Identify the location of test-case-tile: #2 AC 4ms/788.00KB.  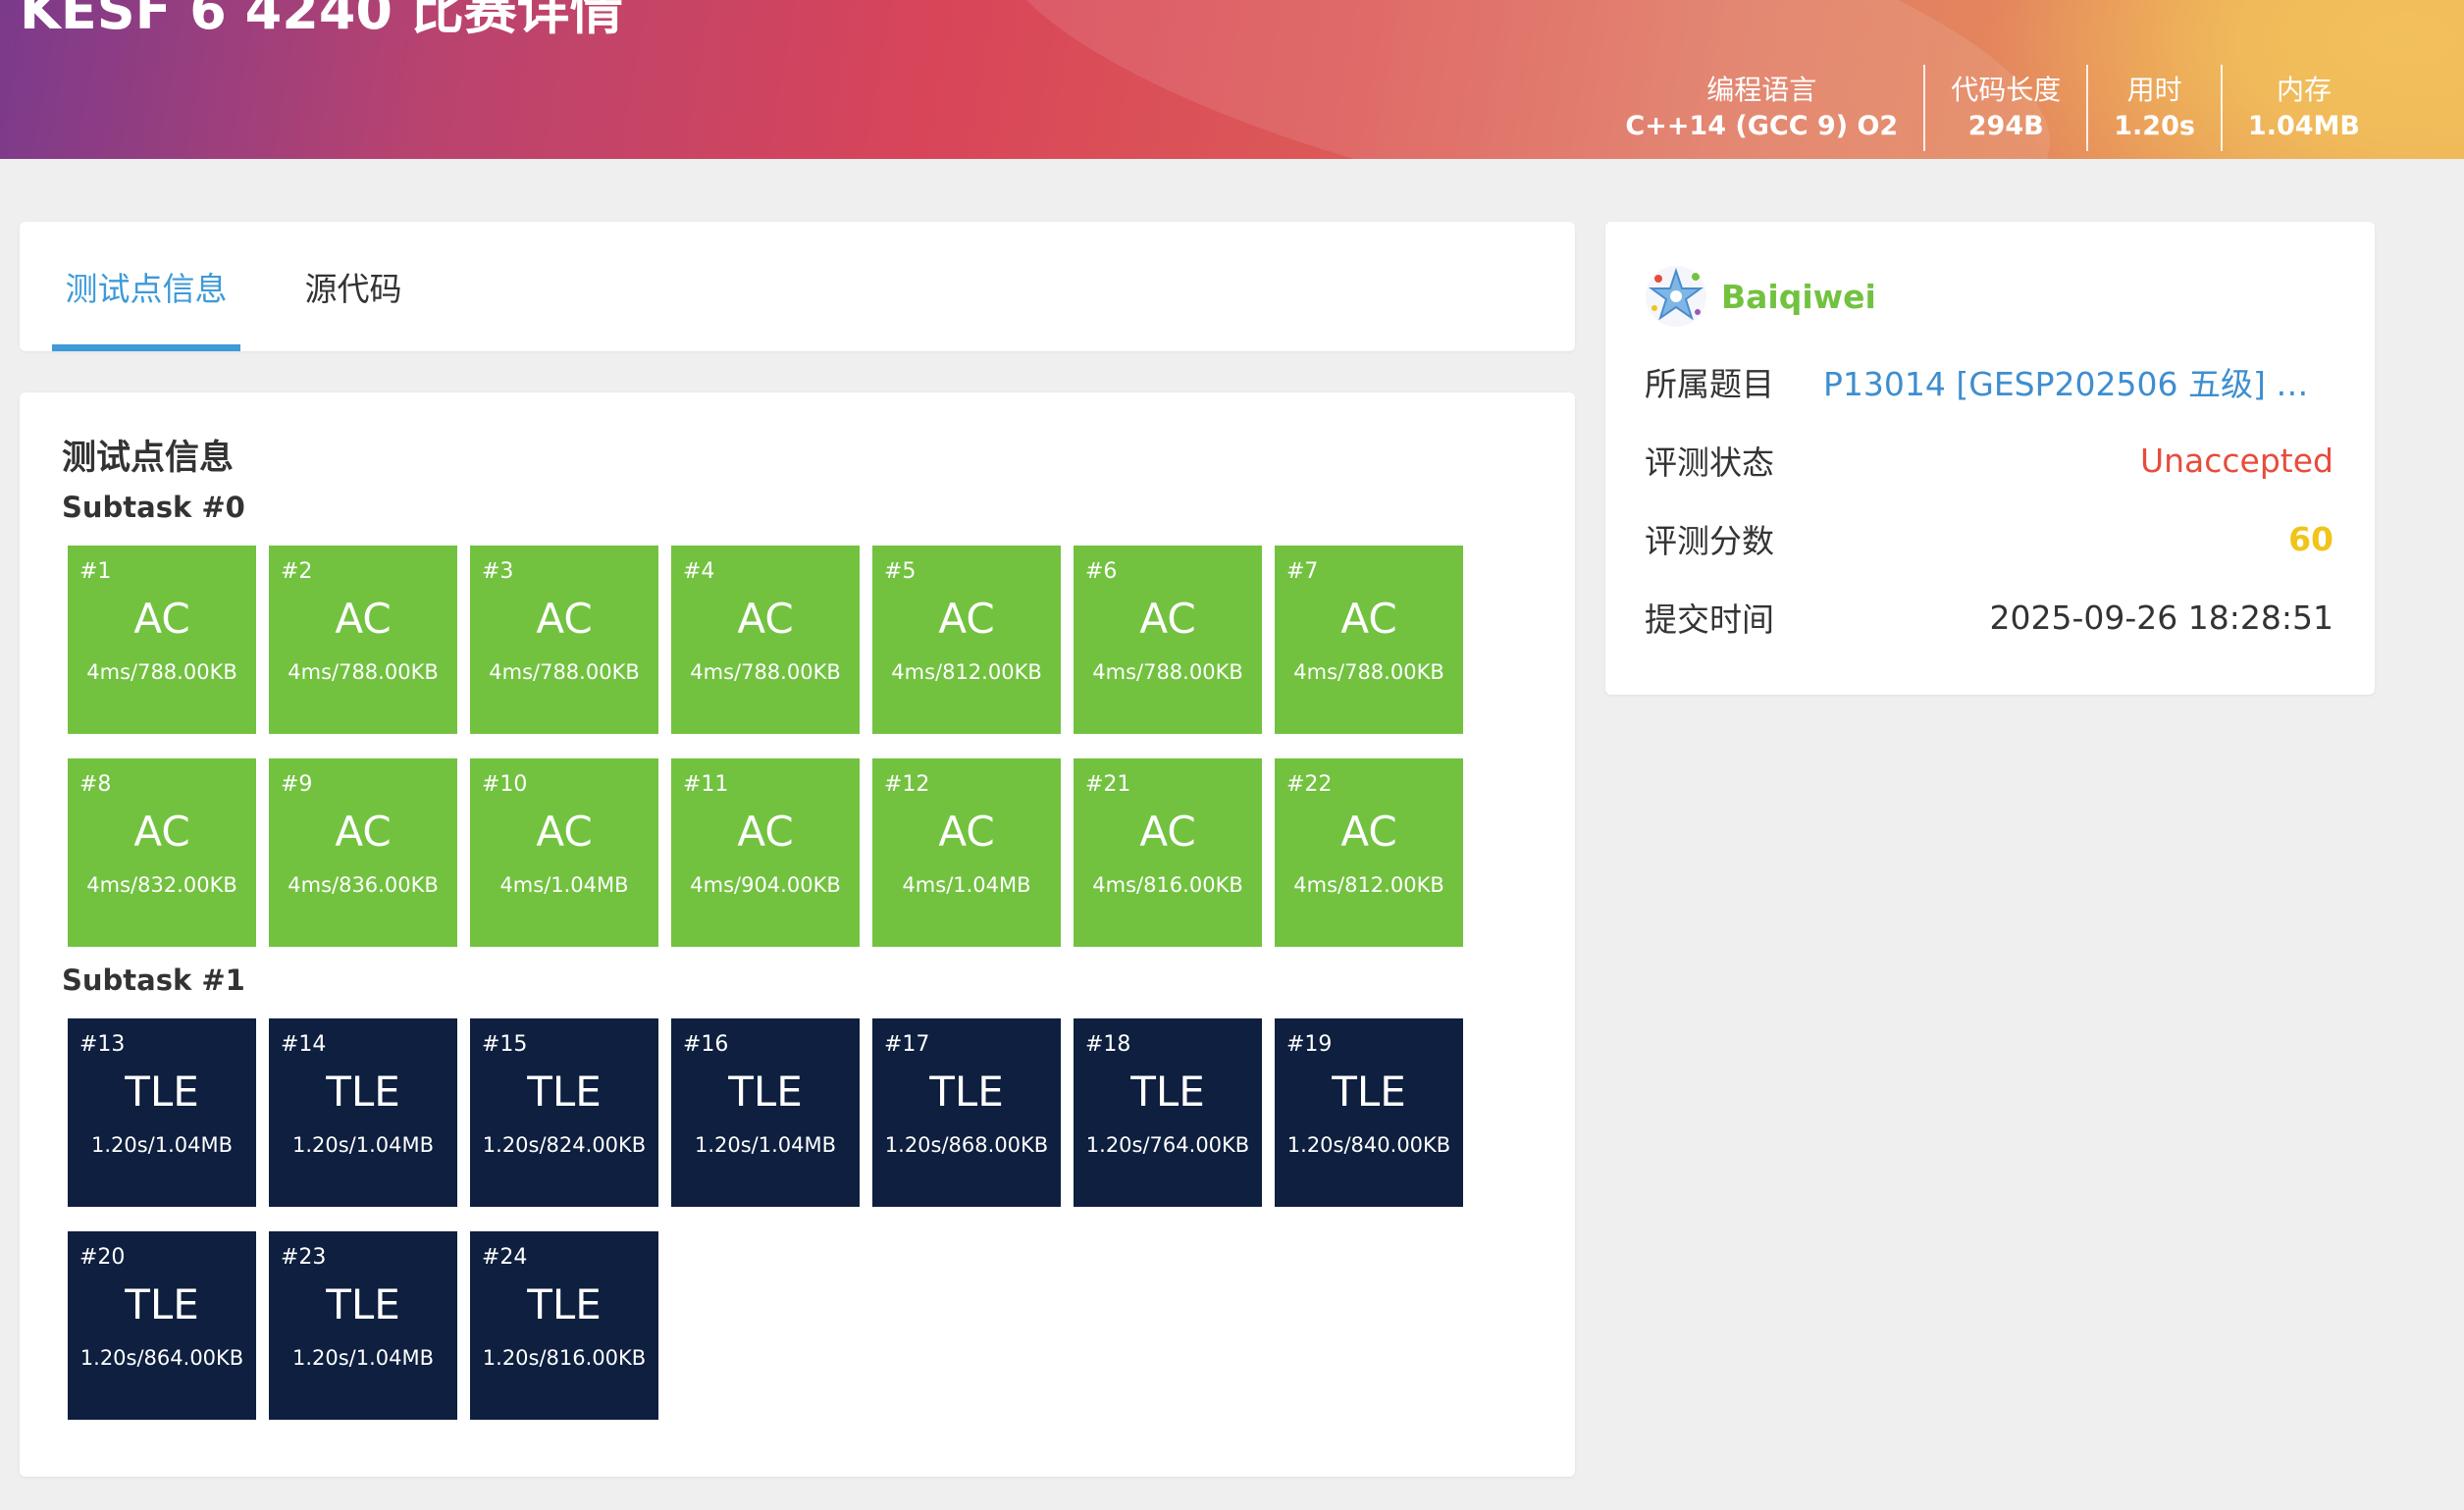
(363, 640).